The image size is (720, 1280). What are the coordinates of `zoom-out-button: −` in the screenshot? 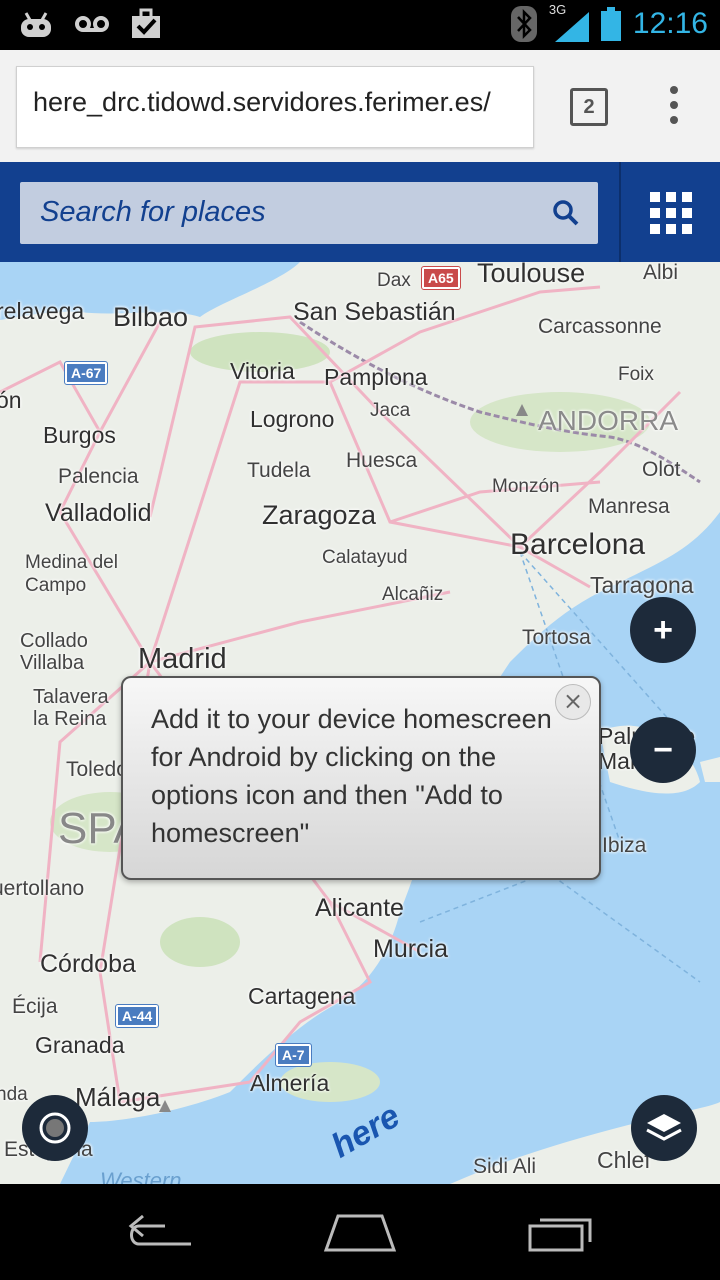 It's located at (663, 750).